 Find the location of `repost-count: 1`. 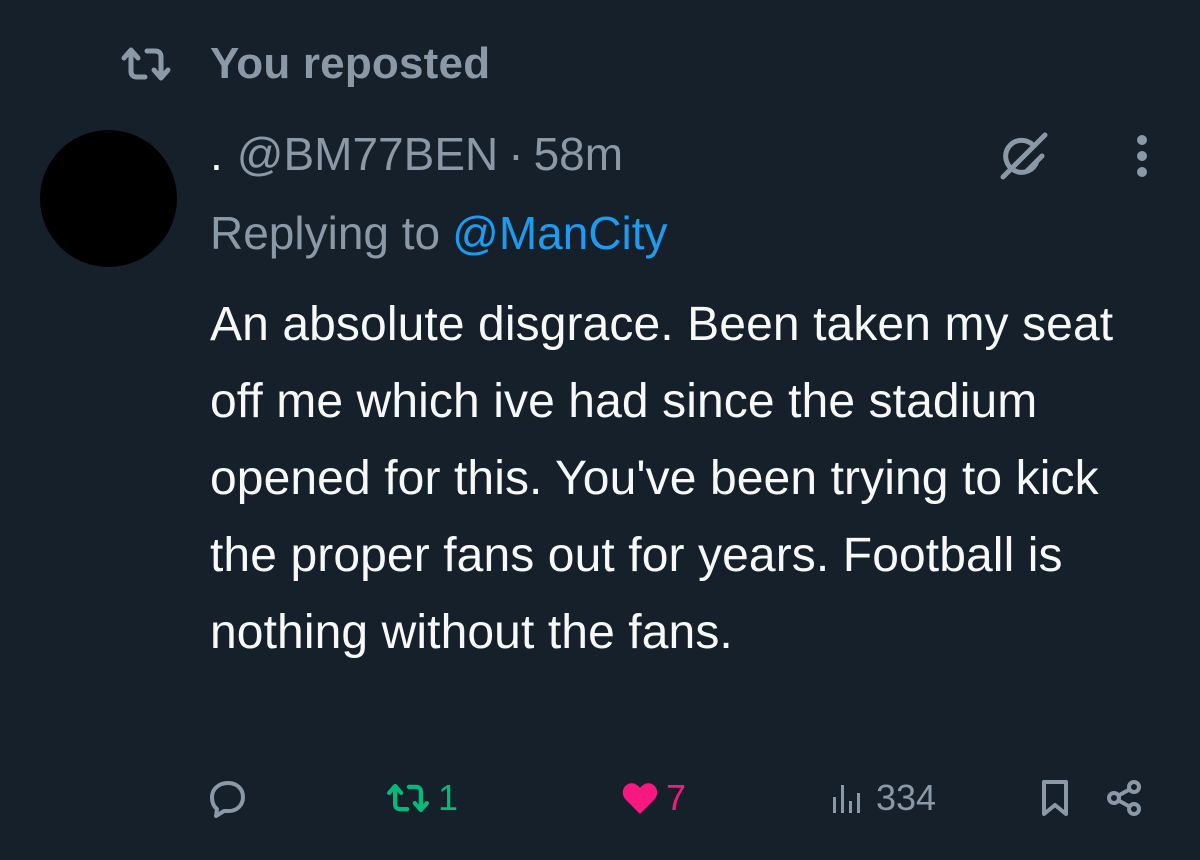

repost-count: 1 is located at coordinates (448, 797).